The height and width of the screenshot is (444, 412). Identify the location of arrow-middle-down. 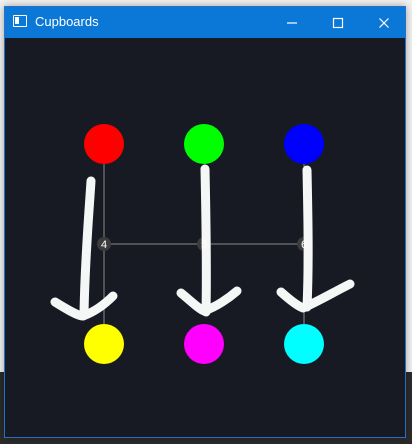
(209, 240).